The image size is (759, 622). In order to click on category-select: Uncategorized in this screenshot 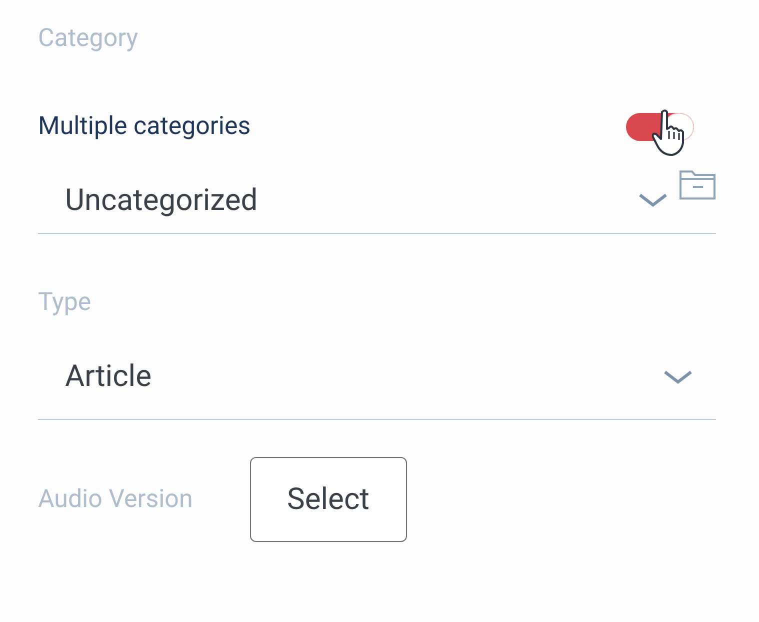, I will do `click(377, 189)`.